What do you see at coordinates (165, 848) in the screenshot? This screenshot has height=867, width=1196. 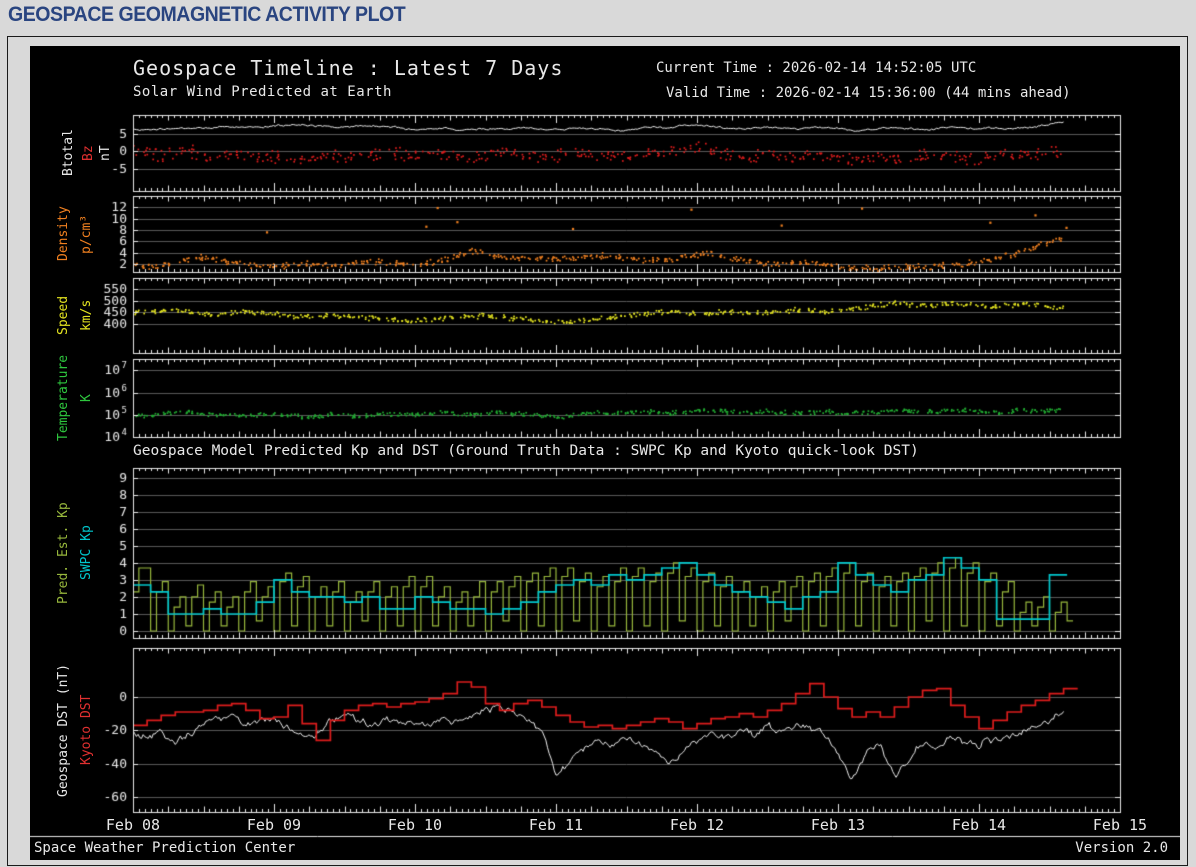 I see `footer-credit: Space Weather Prediction Center` at bounding box center [165, 848].